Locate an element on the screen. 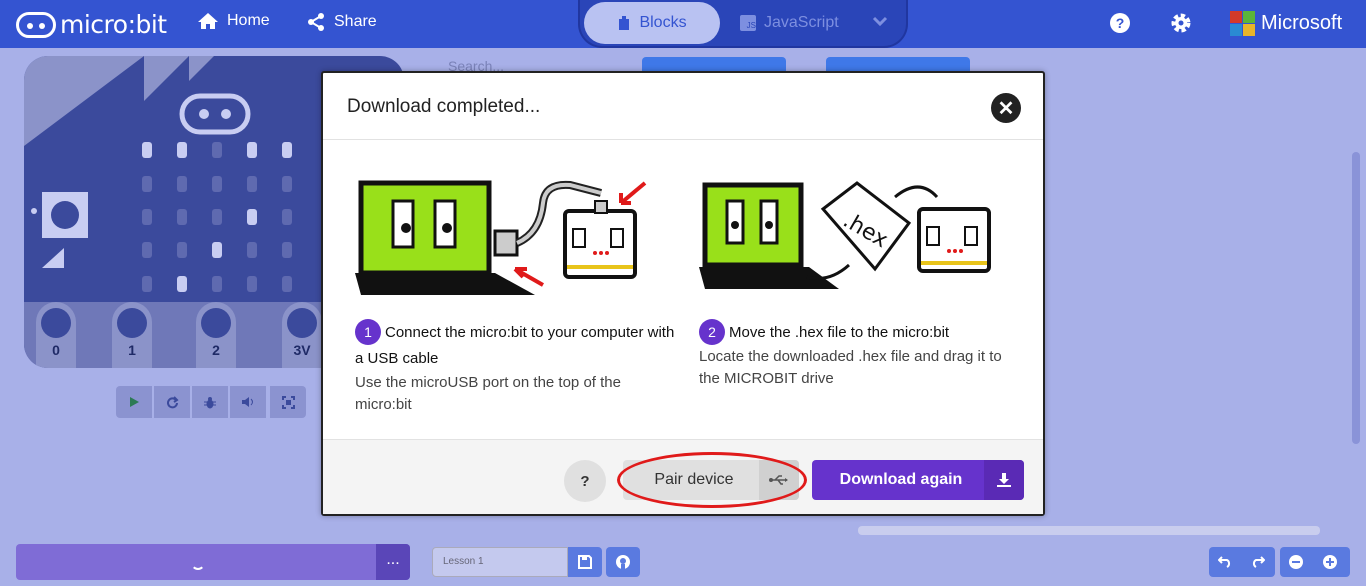 The image size is (1366, 586). redo-icon is located at coordinates (1258, 562).